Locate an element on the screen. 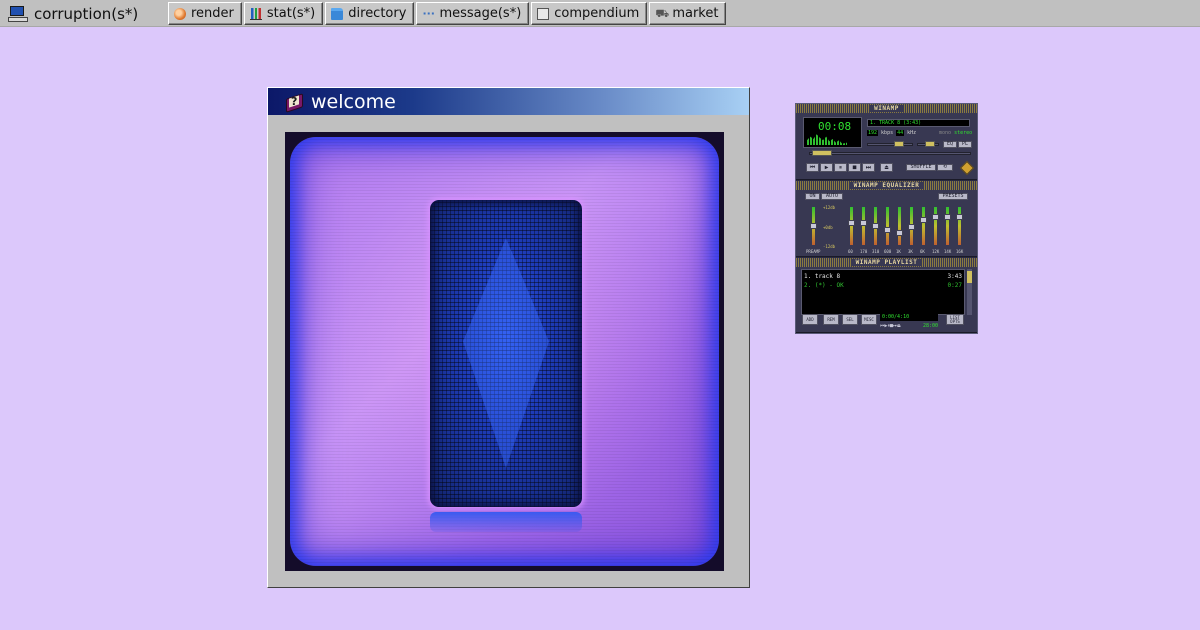  window-titlebar: ? welcome is located at coordinates (508, 101).